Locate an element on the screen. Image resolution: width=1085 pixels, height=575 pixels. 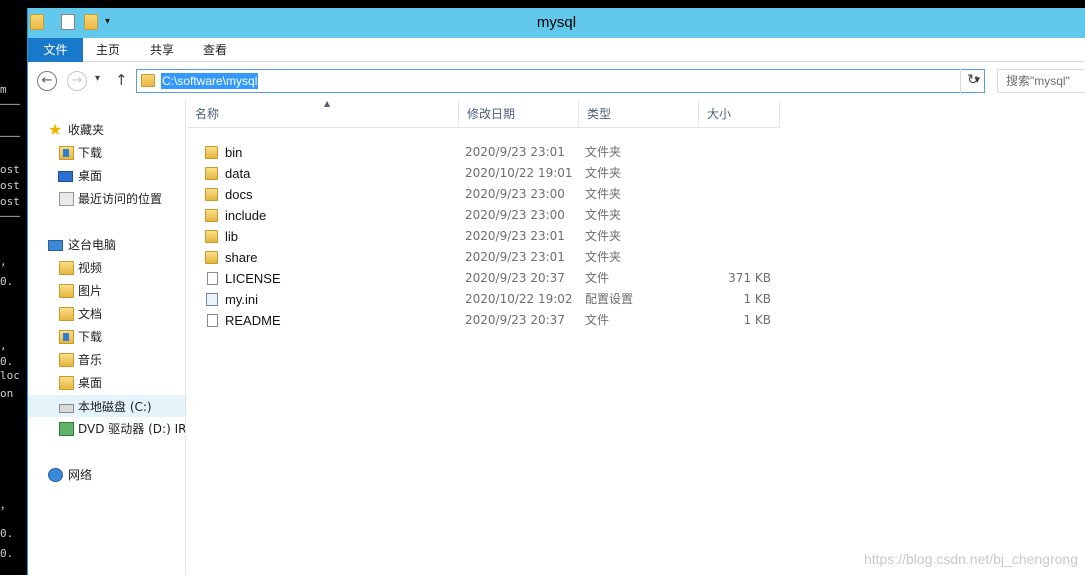
file-date: 2020/10/22 19:02 is located at coordinates (519, 299).